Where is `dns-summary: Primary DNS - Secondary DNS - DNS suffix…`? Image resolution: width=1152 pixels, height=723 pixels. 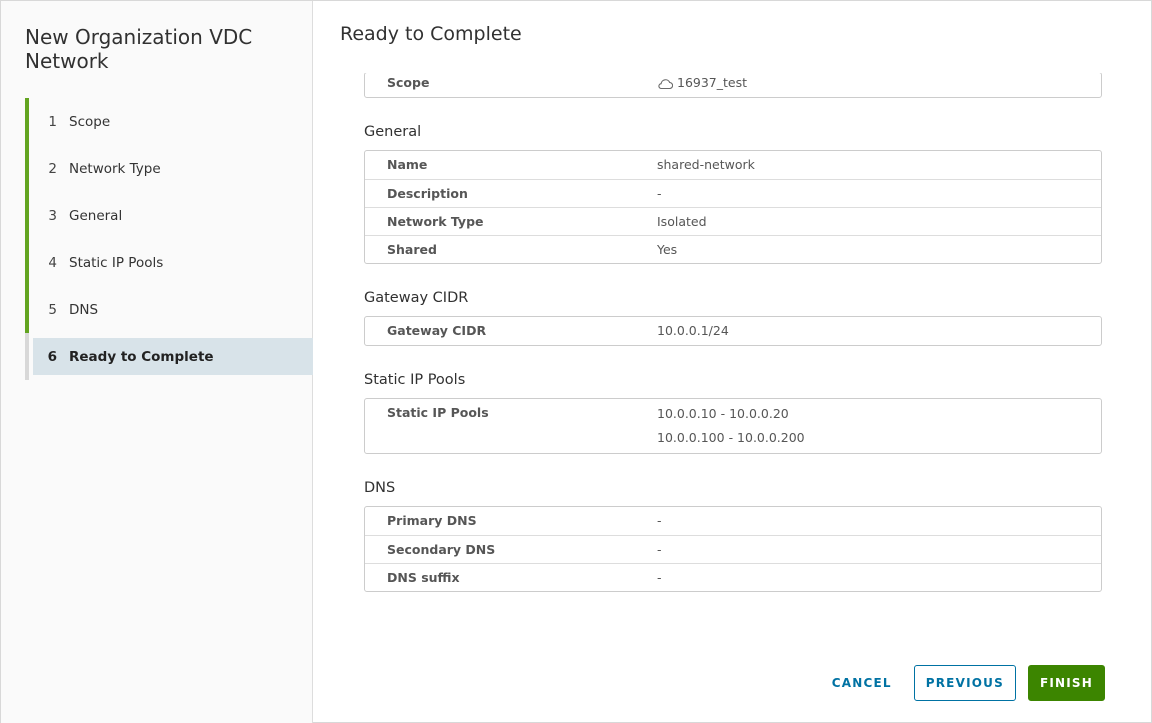
dns-summary: Primary DNS - Secondary DNS - DNS suffix… is located at coordinates (733, 549).